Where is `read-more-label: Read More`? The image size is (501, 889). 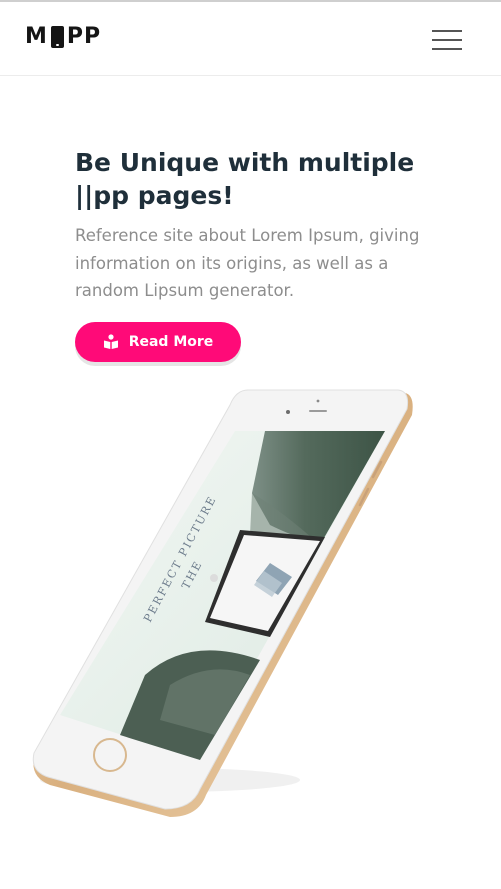
read-more-label: Read More is located at coordinates (171, 342).